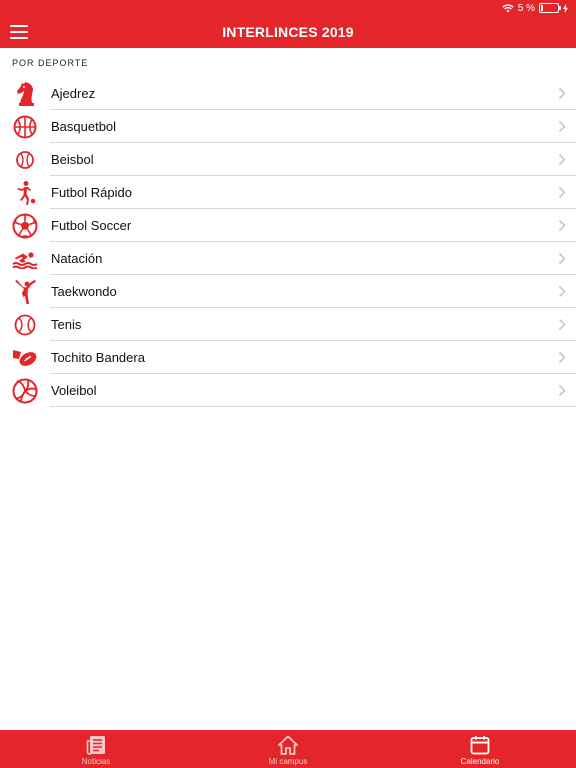 This screenshot has height=768, width=576. Describe the element at coordinates (96, 761) in the screenshot. I see `tab-label: Noticias` at that location.